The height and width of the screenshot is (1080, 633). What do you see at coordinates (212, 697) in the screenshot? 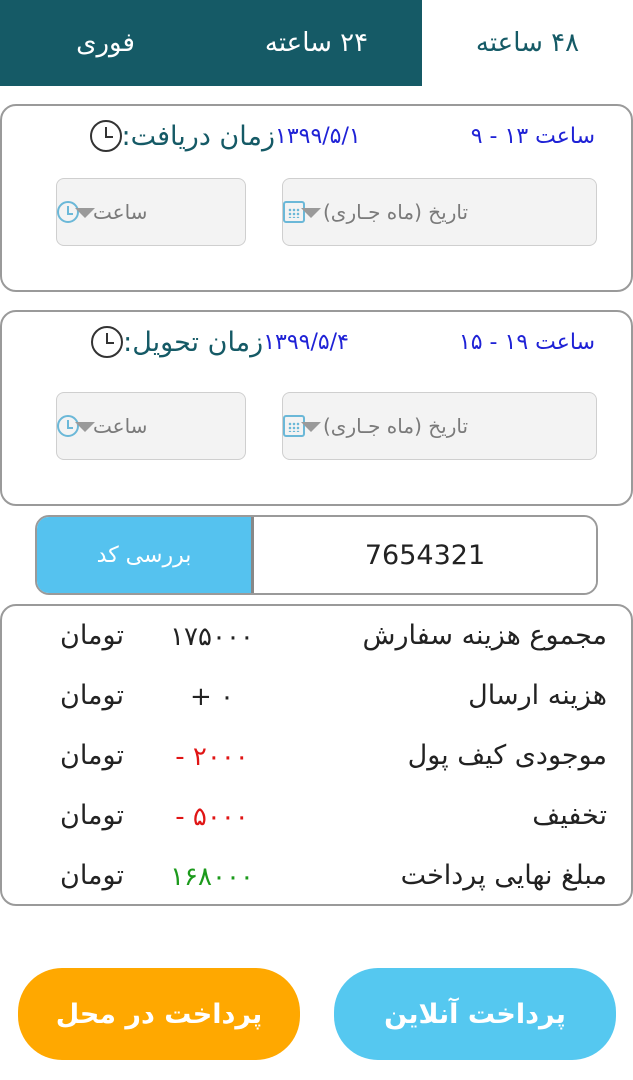
I see `summary-amount: ۰ +` at bounding box center [212, 697].